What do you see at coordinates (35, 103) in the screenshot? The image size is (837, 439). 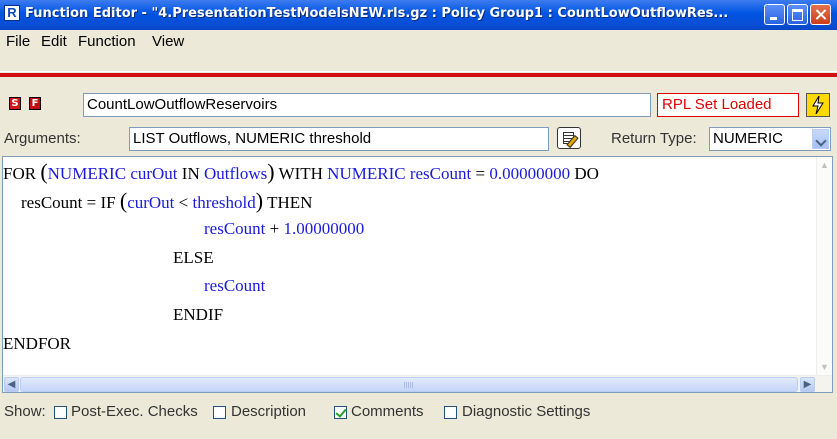 I see `f-badge-icon: F` at bounding box center [35, 103].